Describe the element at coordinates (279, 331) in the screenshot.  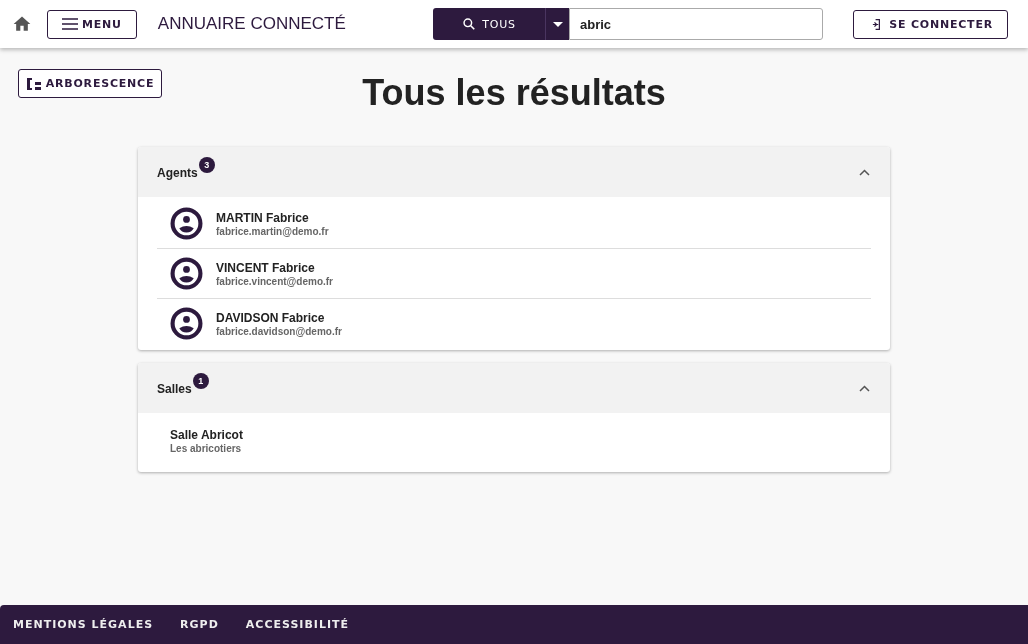
I see `result-detail: fabrice.davidson@demo.fr` at that location.